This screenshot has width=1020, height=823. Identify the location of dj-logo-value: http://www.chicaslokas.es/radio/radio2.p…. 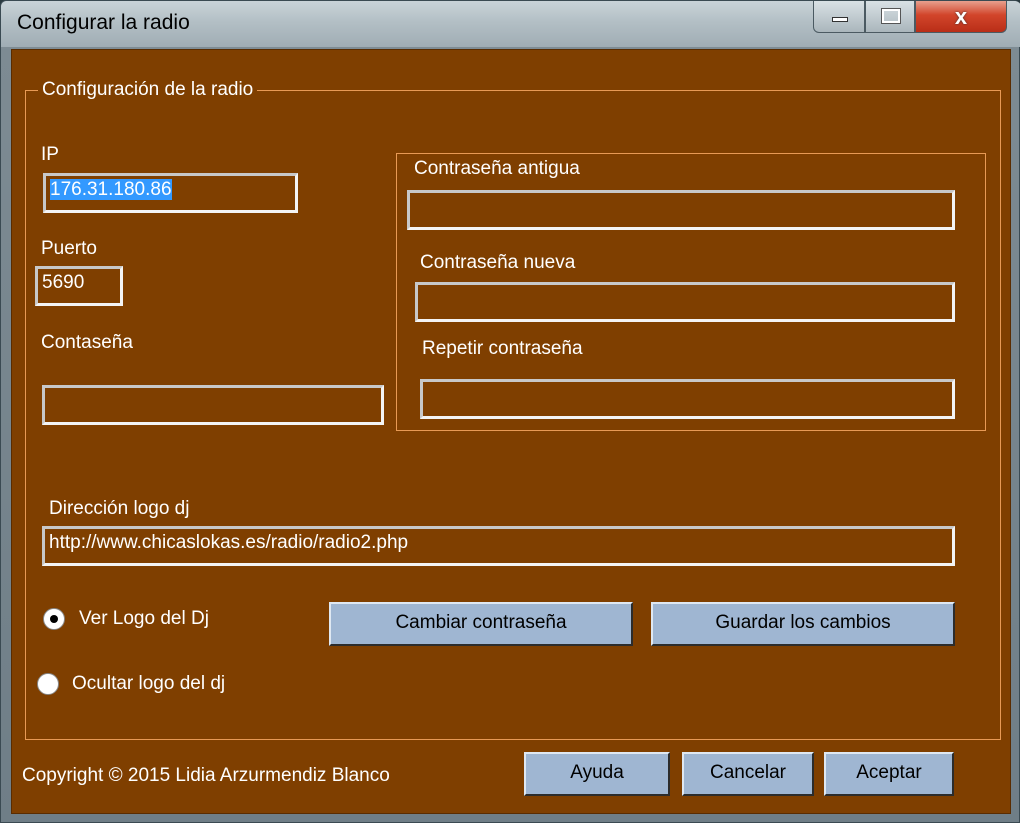
(229, 542).